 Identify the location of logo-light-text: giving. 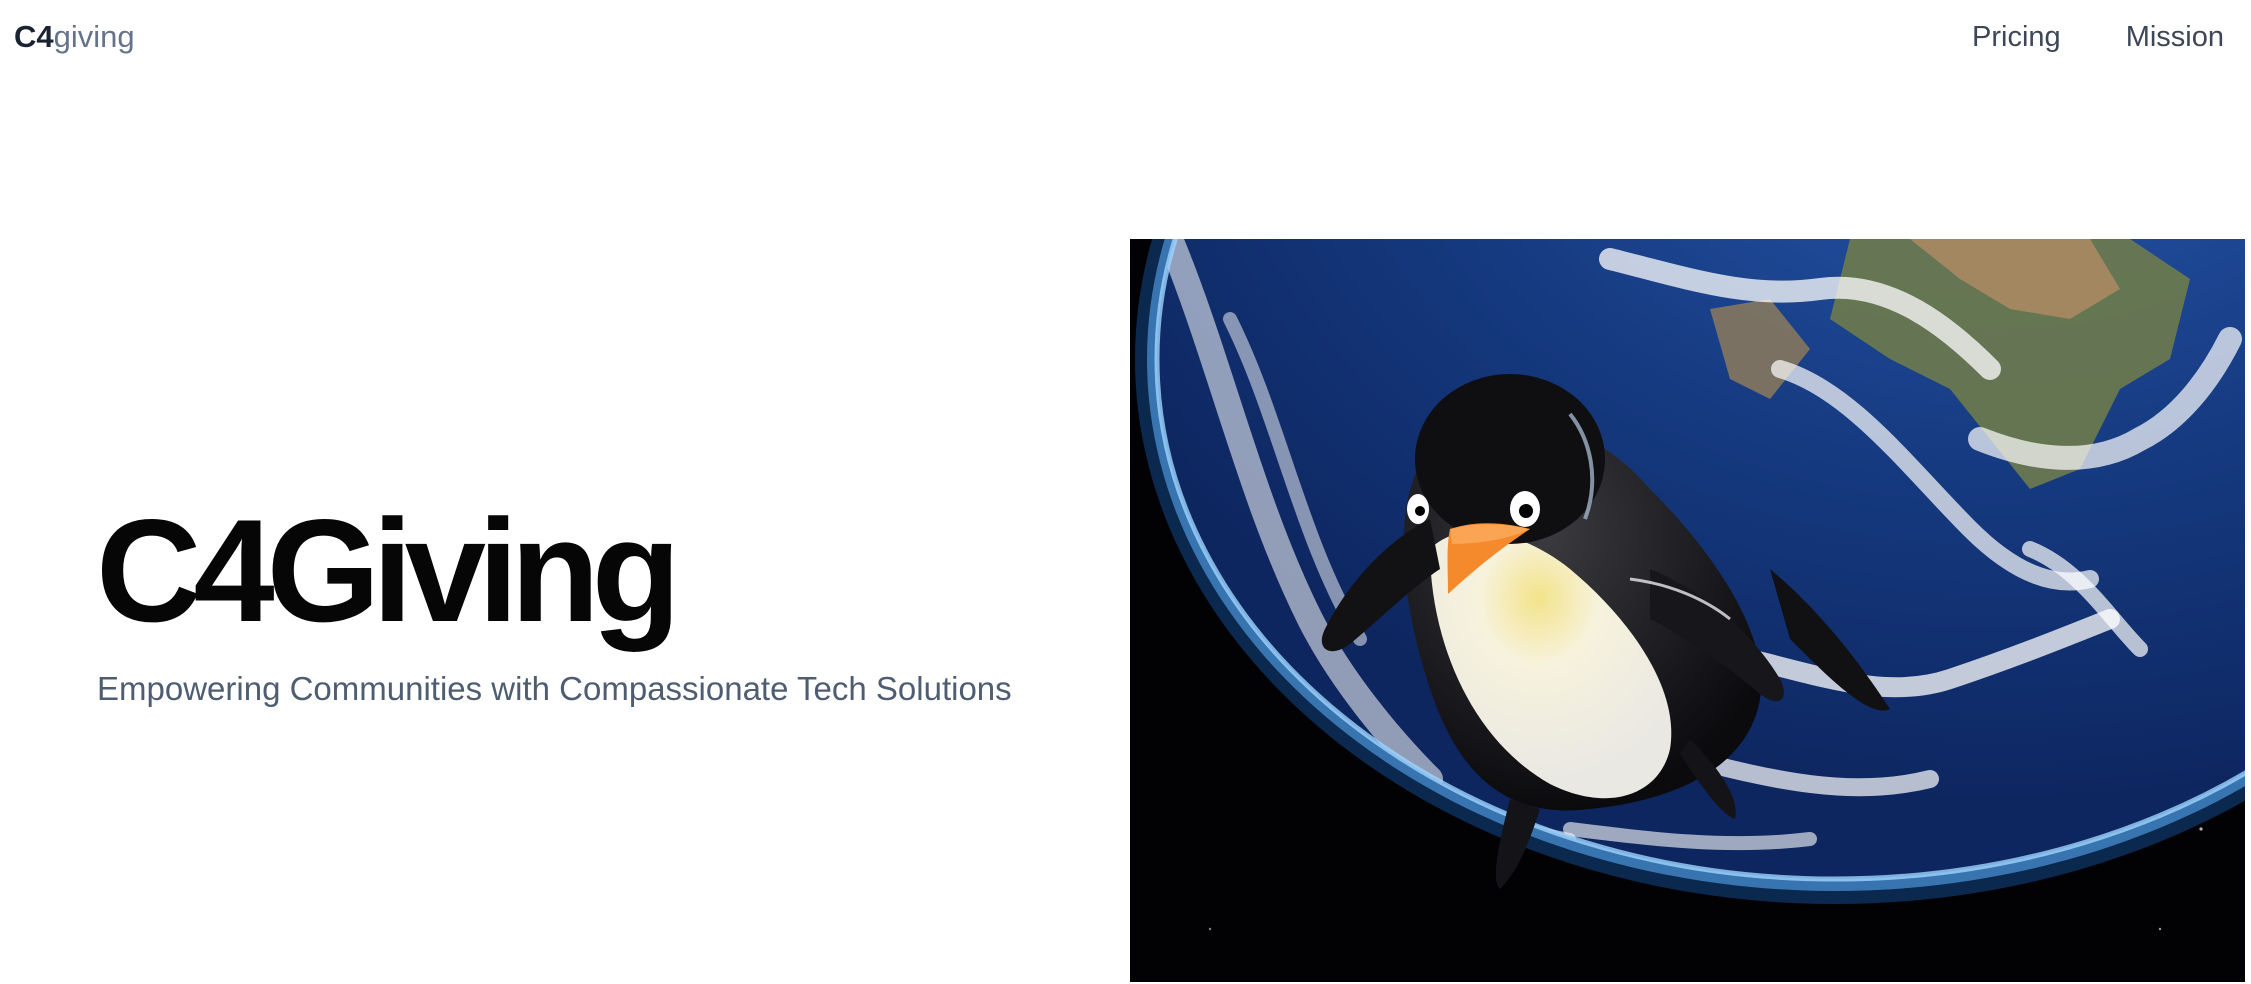
(94, 36).